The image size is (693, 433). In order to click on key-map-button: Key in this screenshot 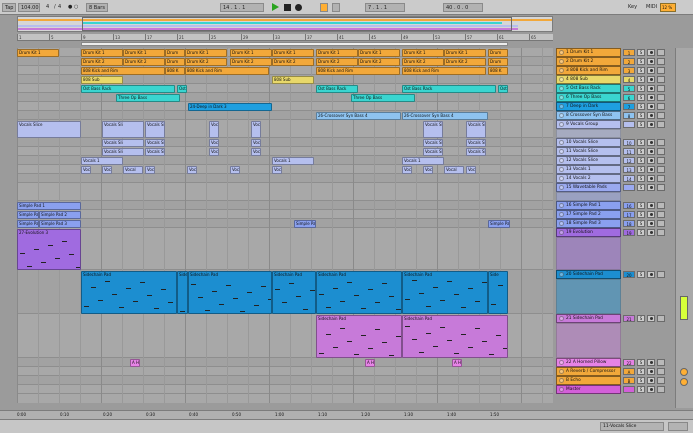, I will do `click(633, 7)`.